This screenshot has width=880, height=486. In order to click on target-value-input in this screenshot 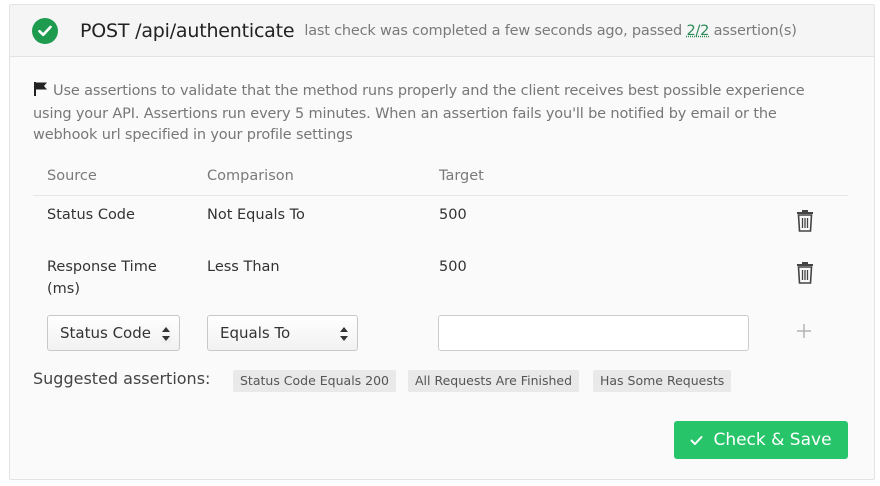, I will do `click(593, 333)`.